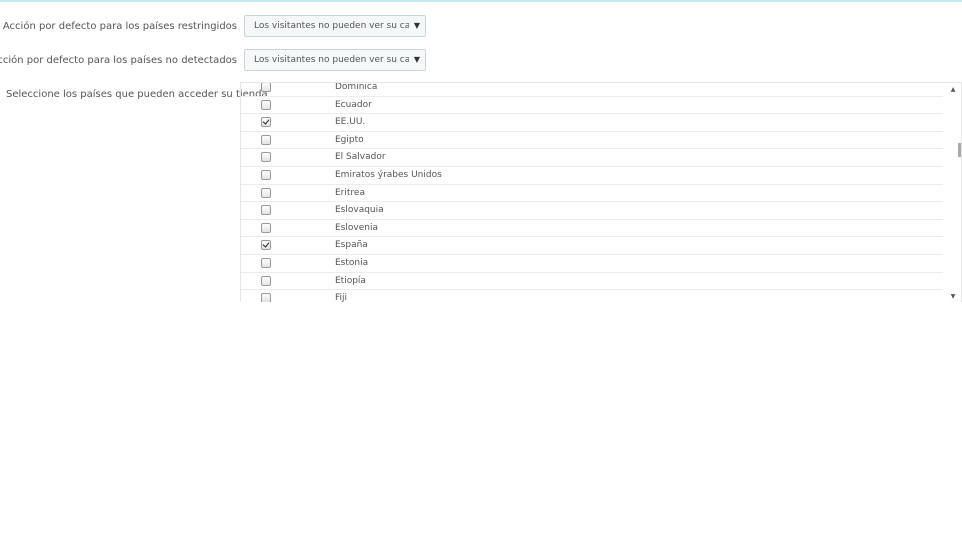 This screenshot has height=540, width=962. What do you see at coordinates (959, 150) in the screenshot?
I see `scroll-thumb` at bounding box center [959, 150].